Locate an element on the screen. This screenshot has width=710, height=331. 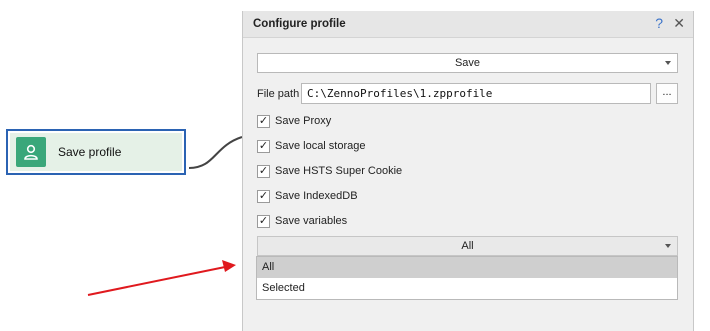
save-local-storage-label: Save local storage is located at coordinates (320, 146).